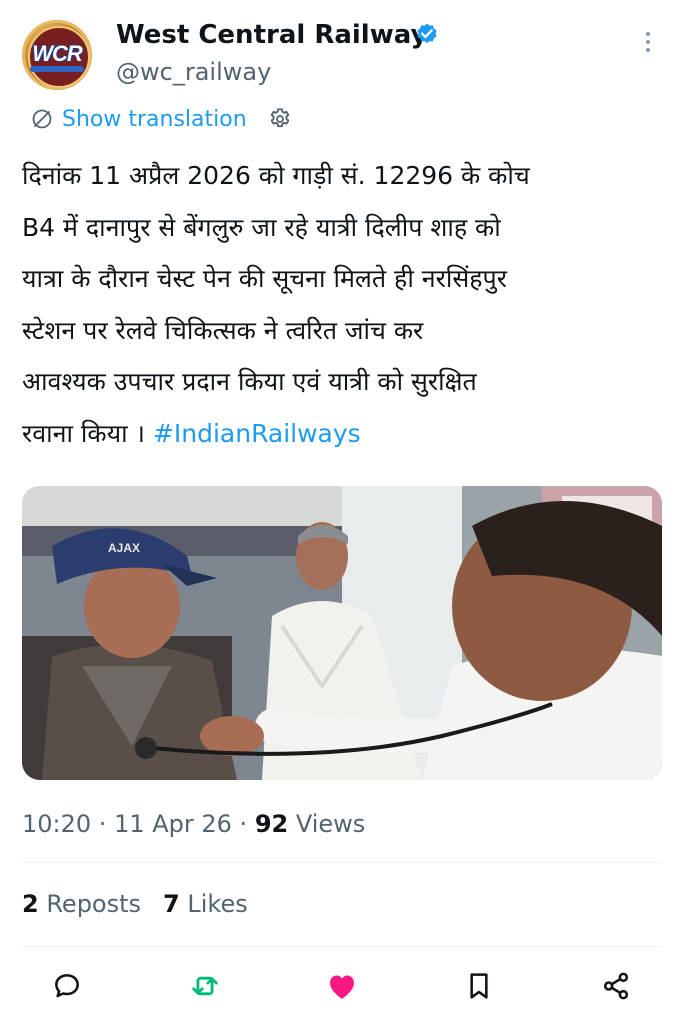  I want to click on action-bar, so click(341, 988).